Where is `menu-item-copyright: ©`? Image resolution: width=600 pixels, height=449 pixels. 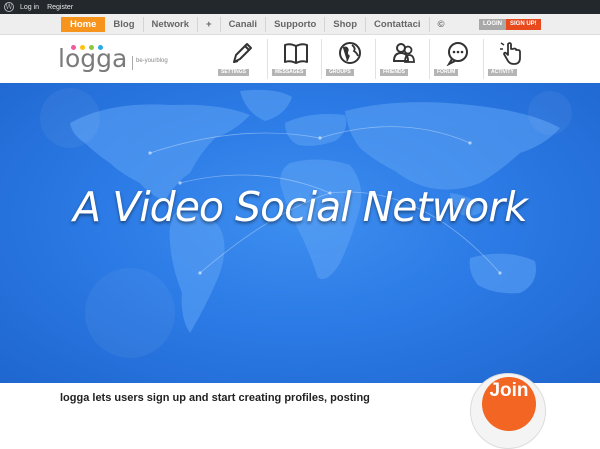
menu-item-copyright: © is located at coordinates (441, 24).